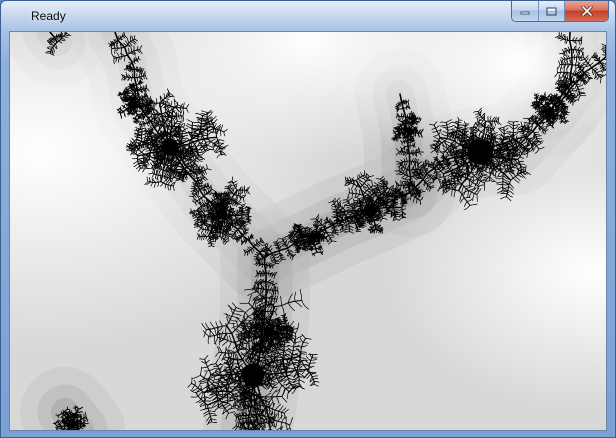  What do you see at coordinates (308, 16) in the screenshot?
I see `title-bar: Ready` at bounding box center [308, 16].